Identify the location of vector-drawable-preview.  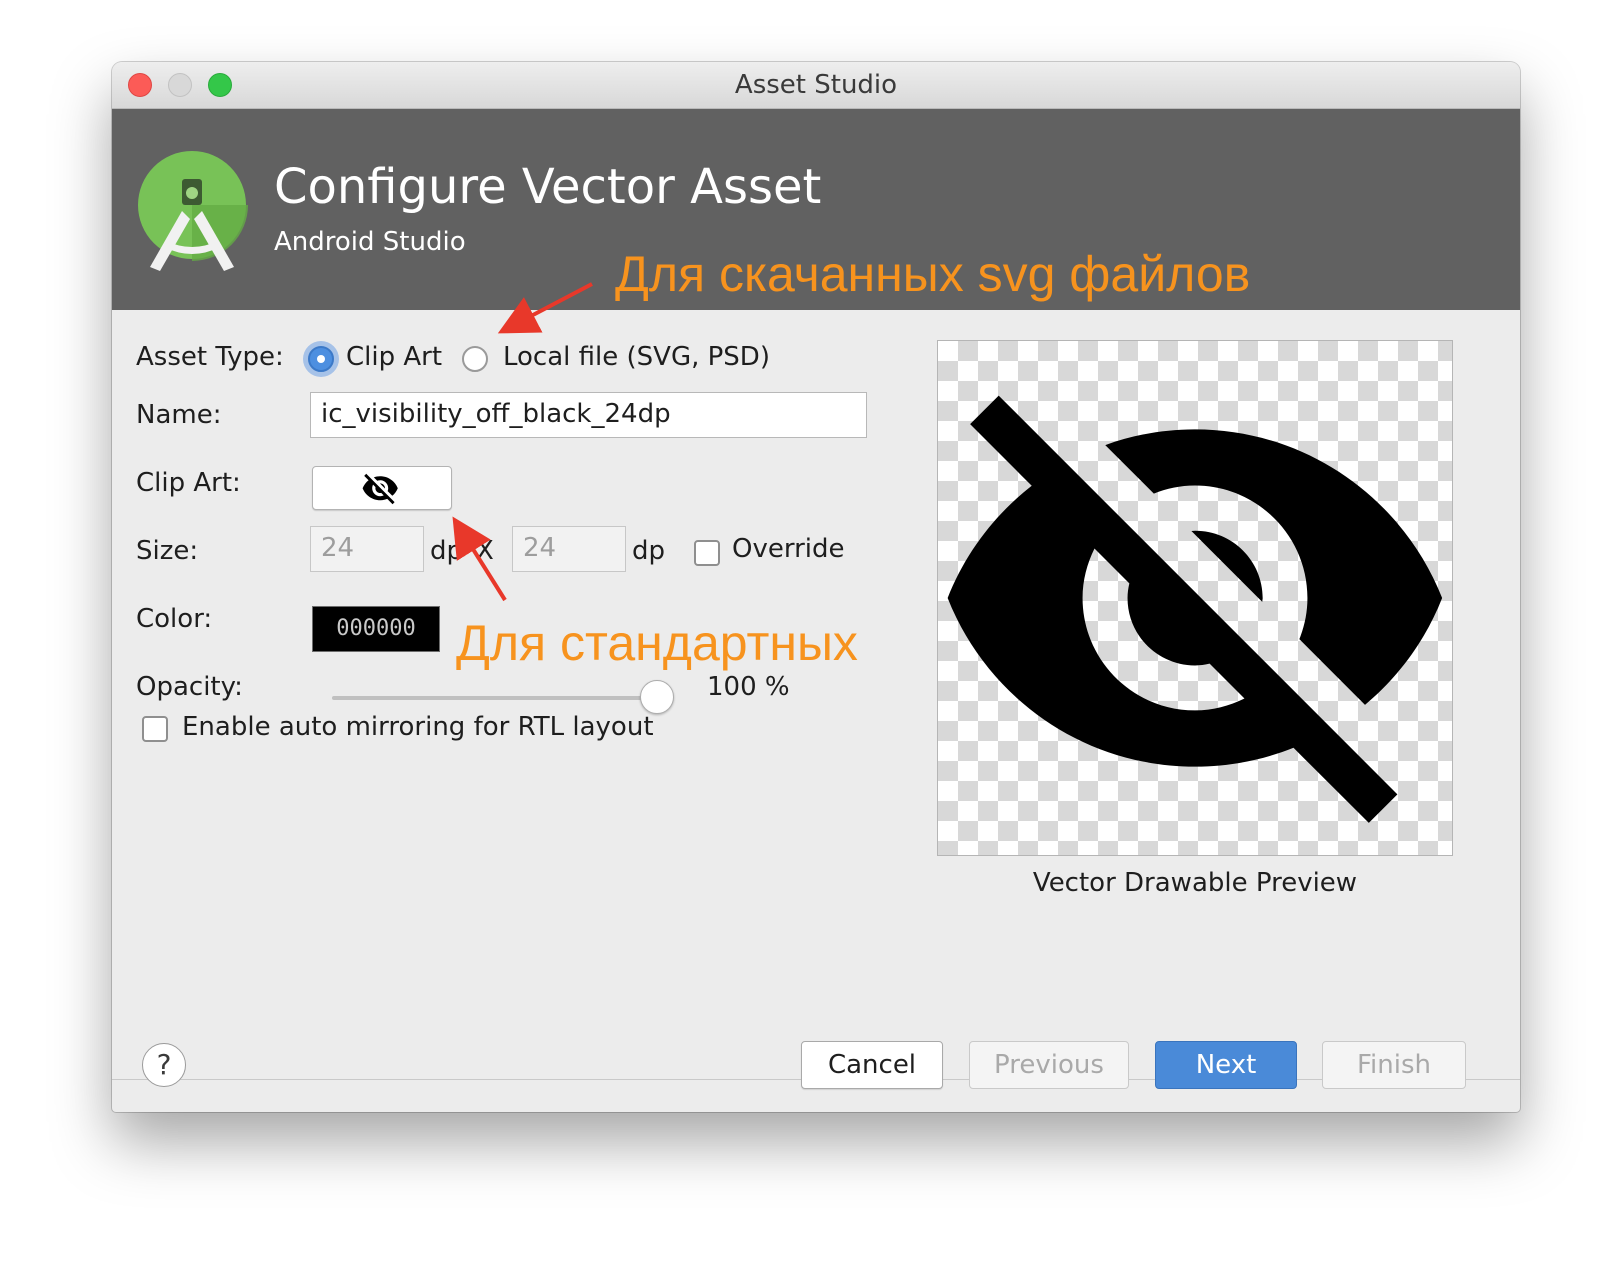
(1195, 598).